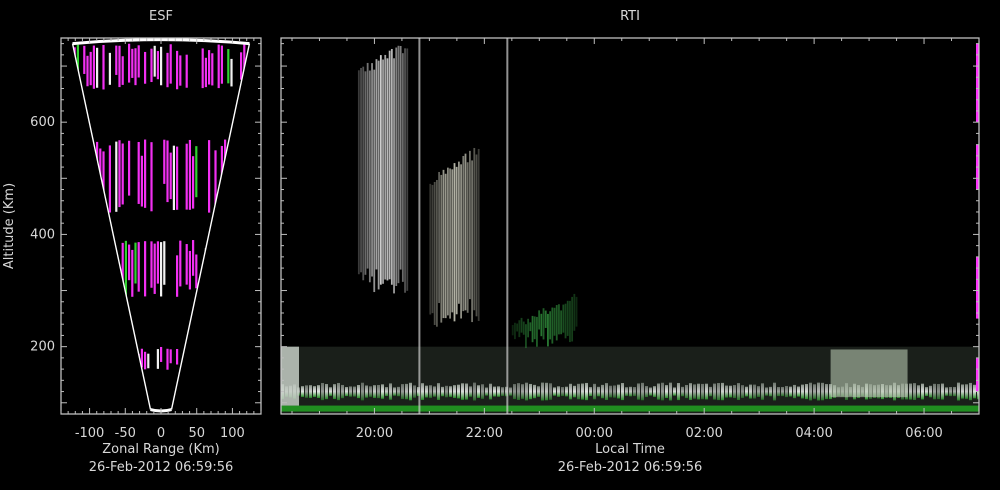 The height and width of the screenshot is (490, 1000). Describe the element at coordinates (42, 122) in the screenshot. I see `esf-y-tick-label: 600` at that location.